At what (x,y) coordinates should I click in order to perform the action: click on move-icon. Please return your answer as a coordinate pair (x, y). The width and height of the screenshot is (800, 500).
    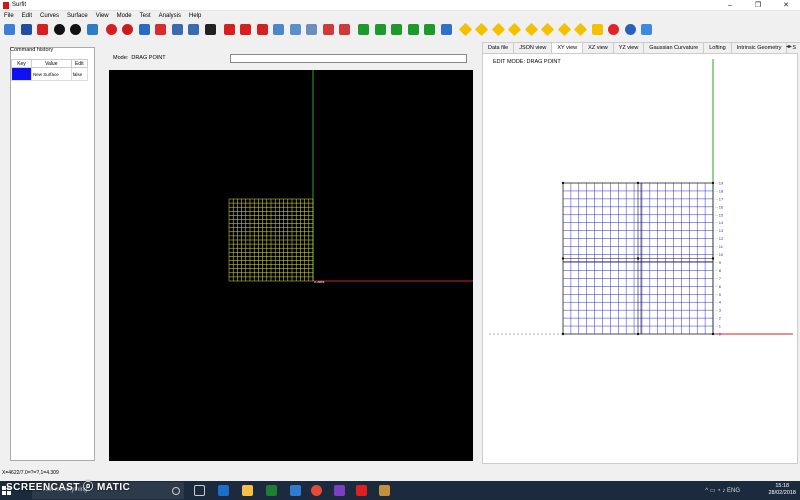
    Looking at the image, I should click on (144, 29).